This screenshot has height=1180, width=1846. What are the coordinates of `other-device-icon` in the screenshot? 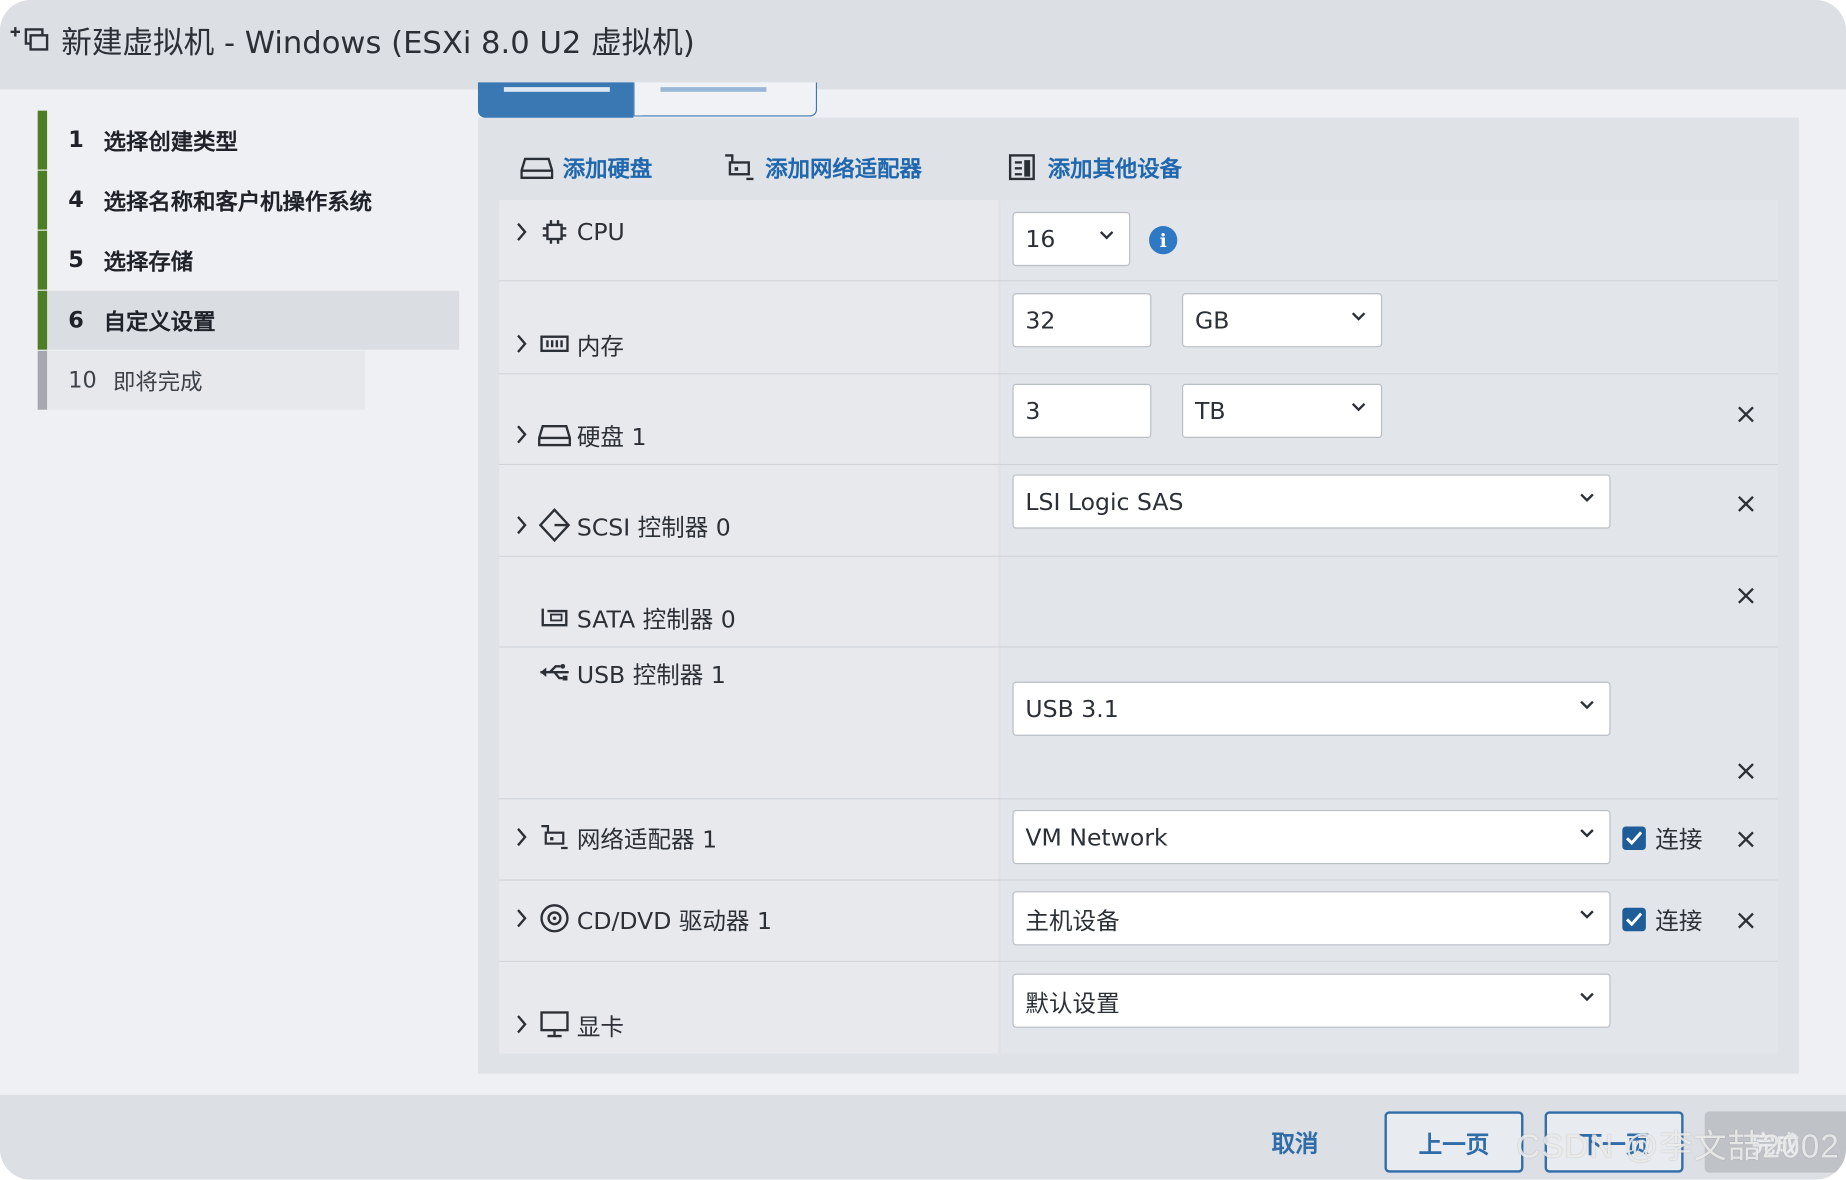 It's located at (1021, 167).